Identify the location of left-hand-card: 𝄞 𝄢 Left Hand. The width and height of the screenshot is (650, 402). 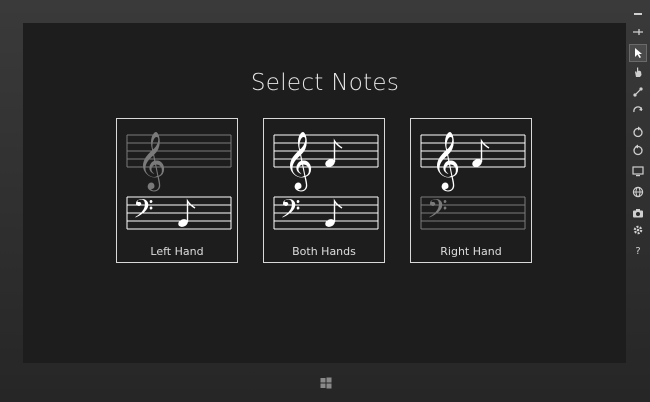
(177, 190).